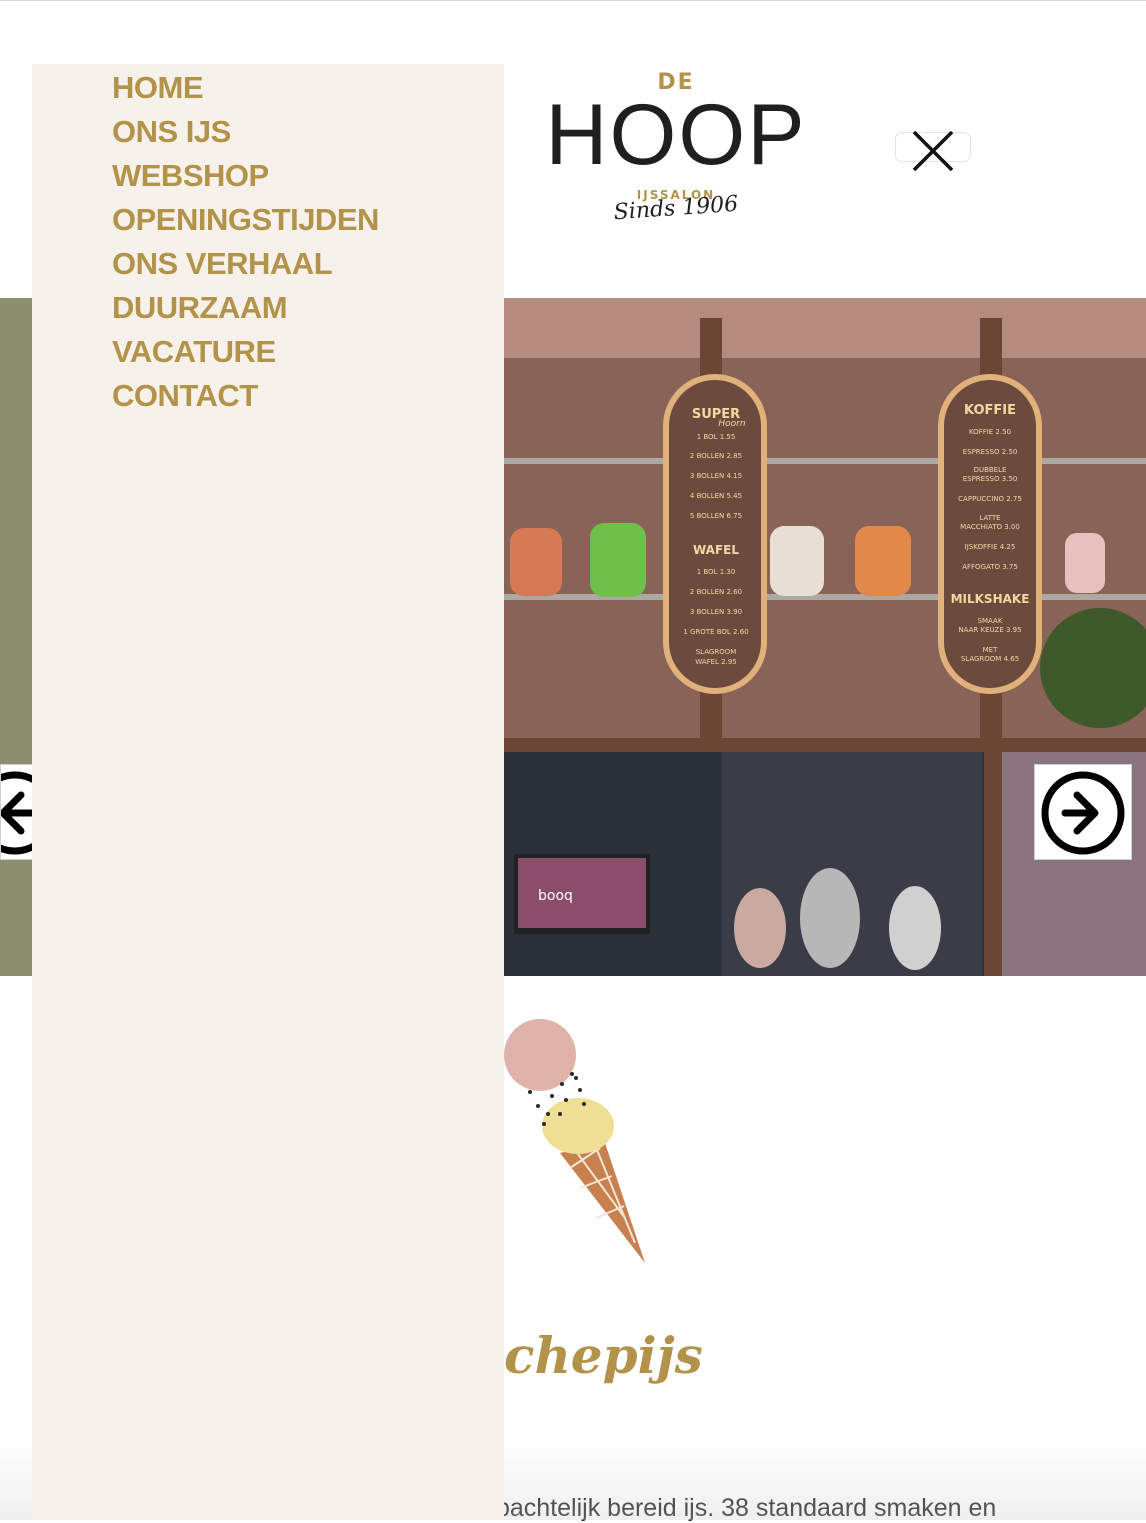  What do you see at coordinates (245, 90) in the screenshot?
I see `nav-item-home: HOME` at bounding box center [245, 90].